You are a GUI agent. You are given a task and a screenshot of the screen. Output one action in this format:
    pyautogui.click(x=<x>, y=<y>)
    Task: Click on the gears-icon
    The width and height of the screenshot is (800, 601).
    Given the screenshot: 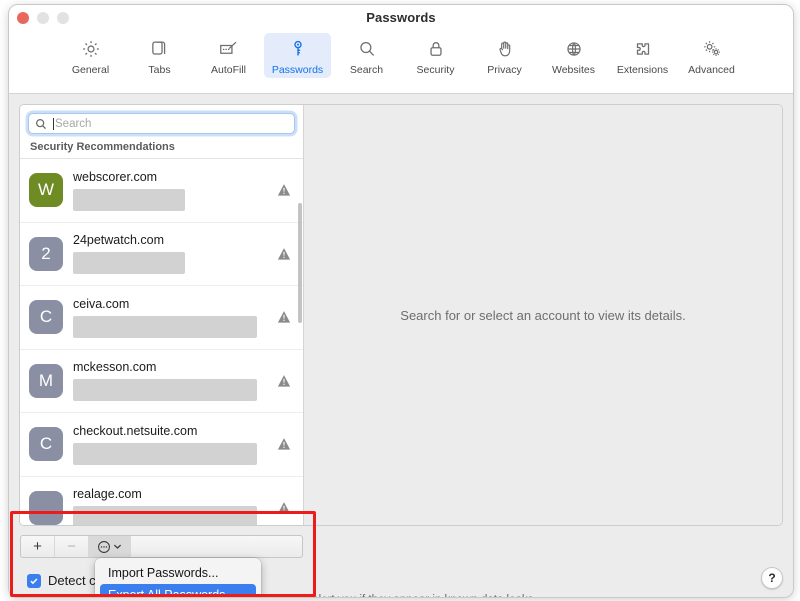 What is the action you would take?
    pyautogui.click(x=712, y=49)
    